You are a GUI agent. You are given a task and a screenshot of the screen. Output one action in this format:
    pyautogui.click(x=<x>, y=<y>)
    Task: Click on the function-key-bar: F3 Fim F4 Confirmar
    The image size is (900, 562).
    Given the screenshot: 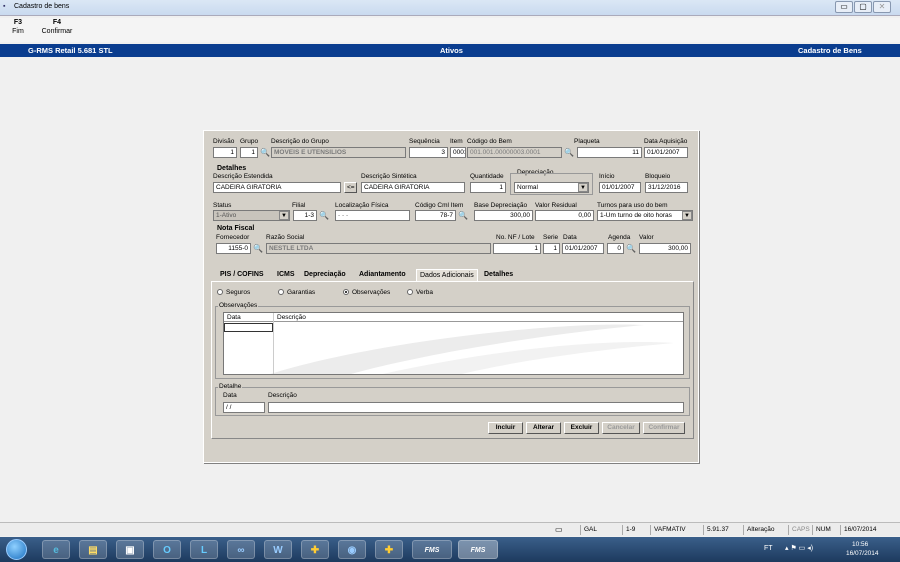 What is the action you would take?
    pyautogui.click(x=450, y=30)
    